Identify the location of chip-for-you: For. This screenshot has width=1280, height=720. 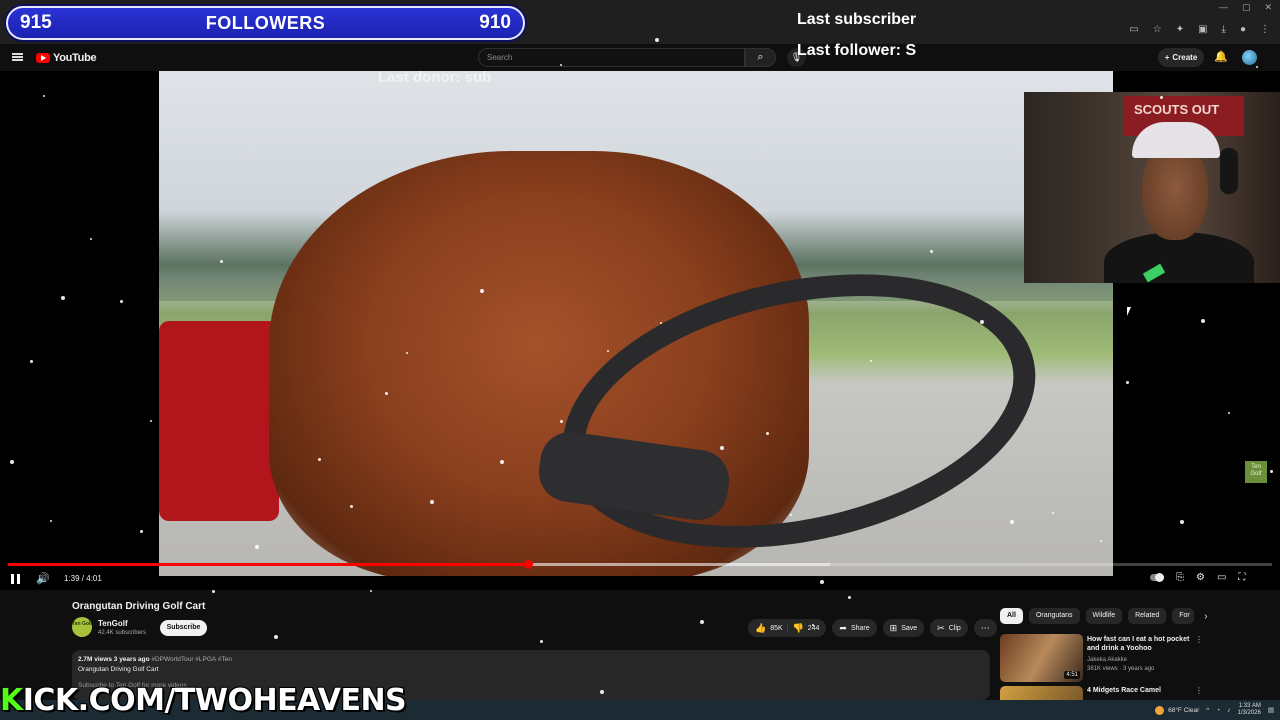
(1183, 616).